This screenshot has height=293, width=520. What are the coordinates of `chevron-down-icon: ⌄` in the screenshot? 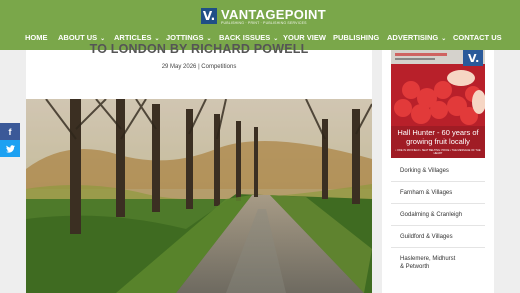 It's located at (444, 39).